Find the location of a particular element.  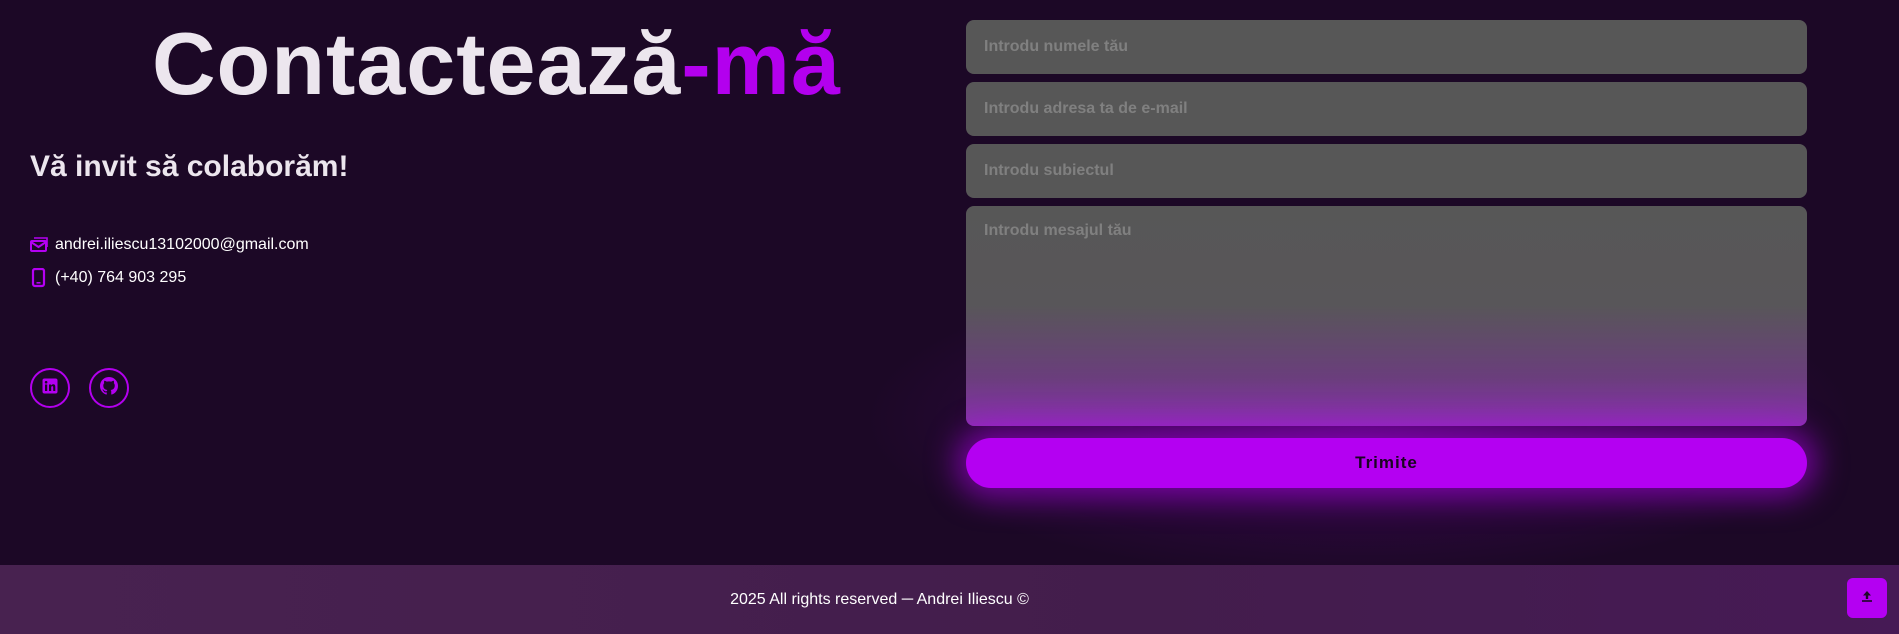

phone-contact: (+40) 764 903 295 is located at coordinates (108, 278).